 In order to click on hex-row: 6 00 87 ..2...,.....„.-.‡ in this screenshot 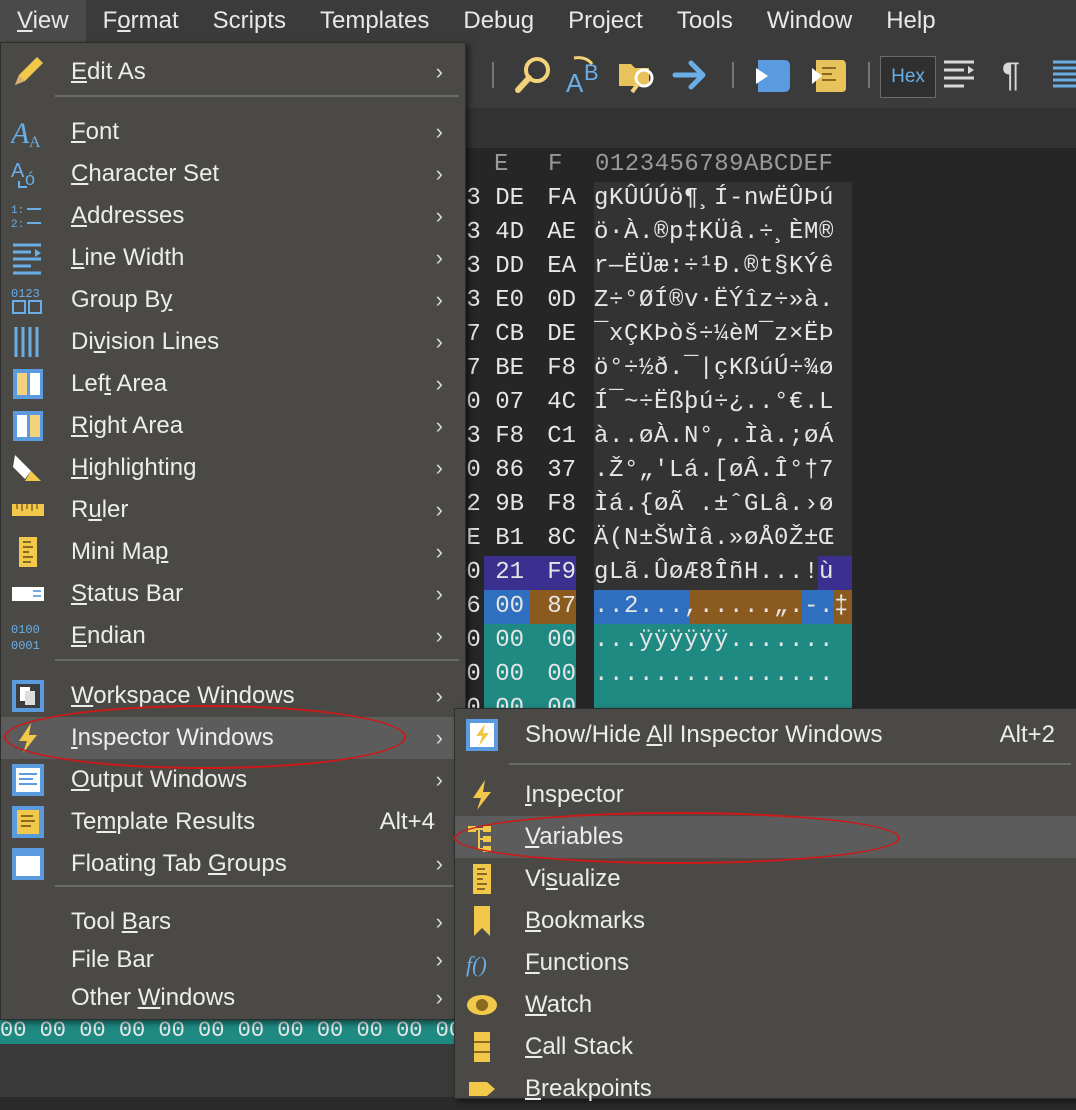, I will do `click(770, 607)`.